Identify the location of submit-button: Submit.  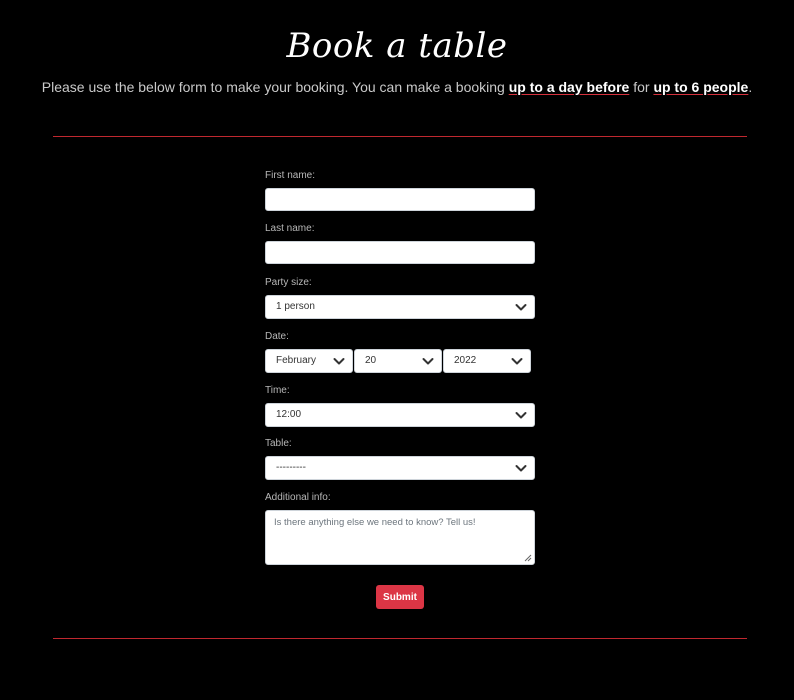
(400, 597).